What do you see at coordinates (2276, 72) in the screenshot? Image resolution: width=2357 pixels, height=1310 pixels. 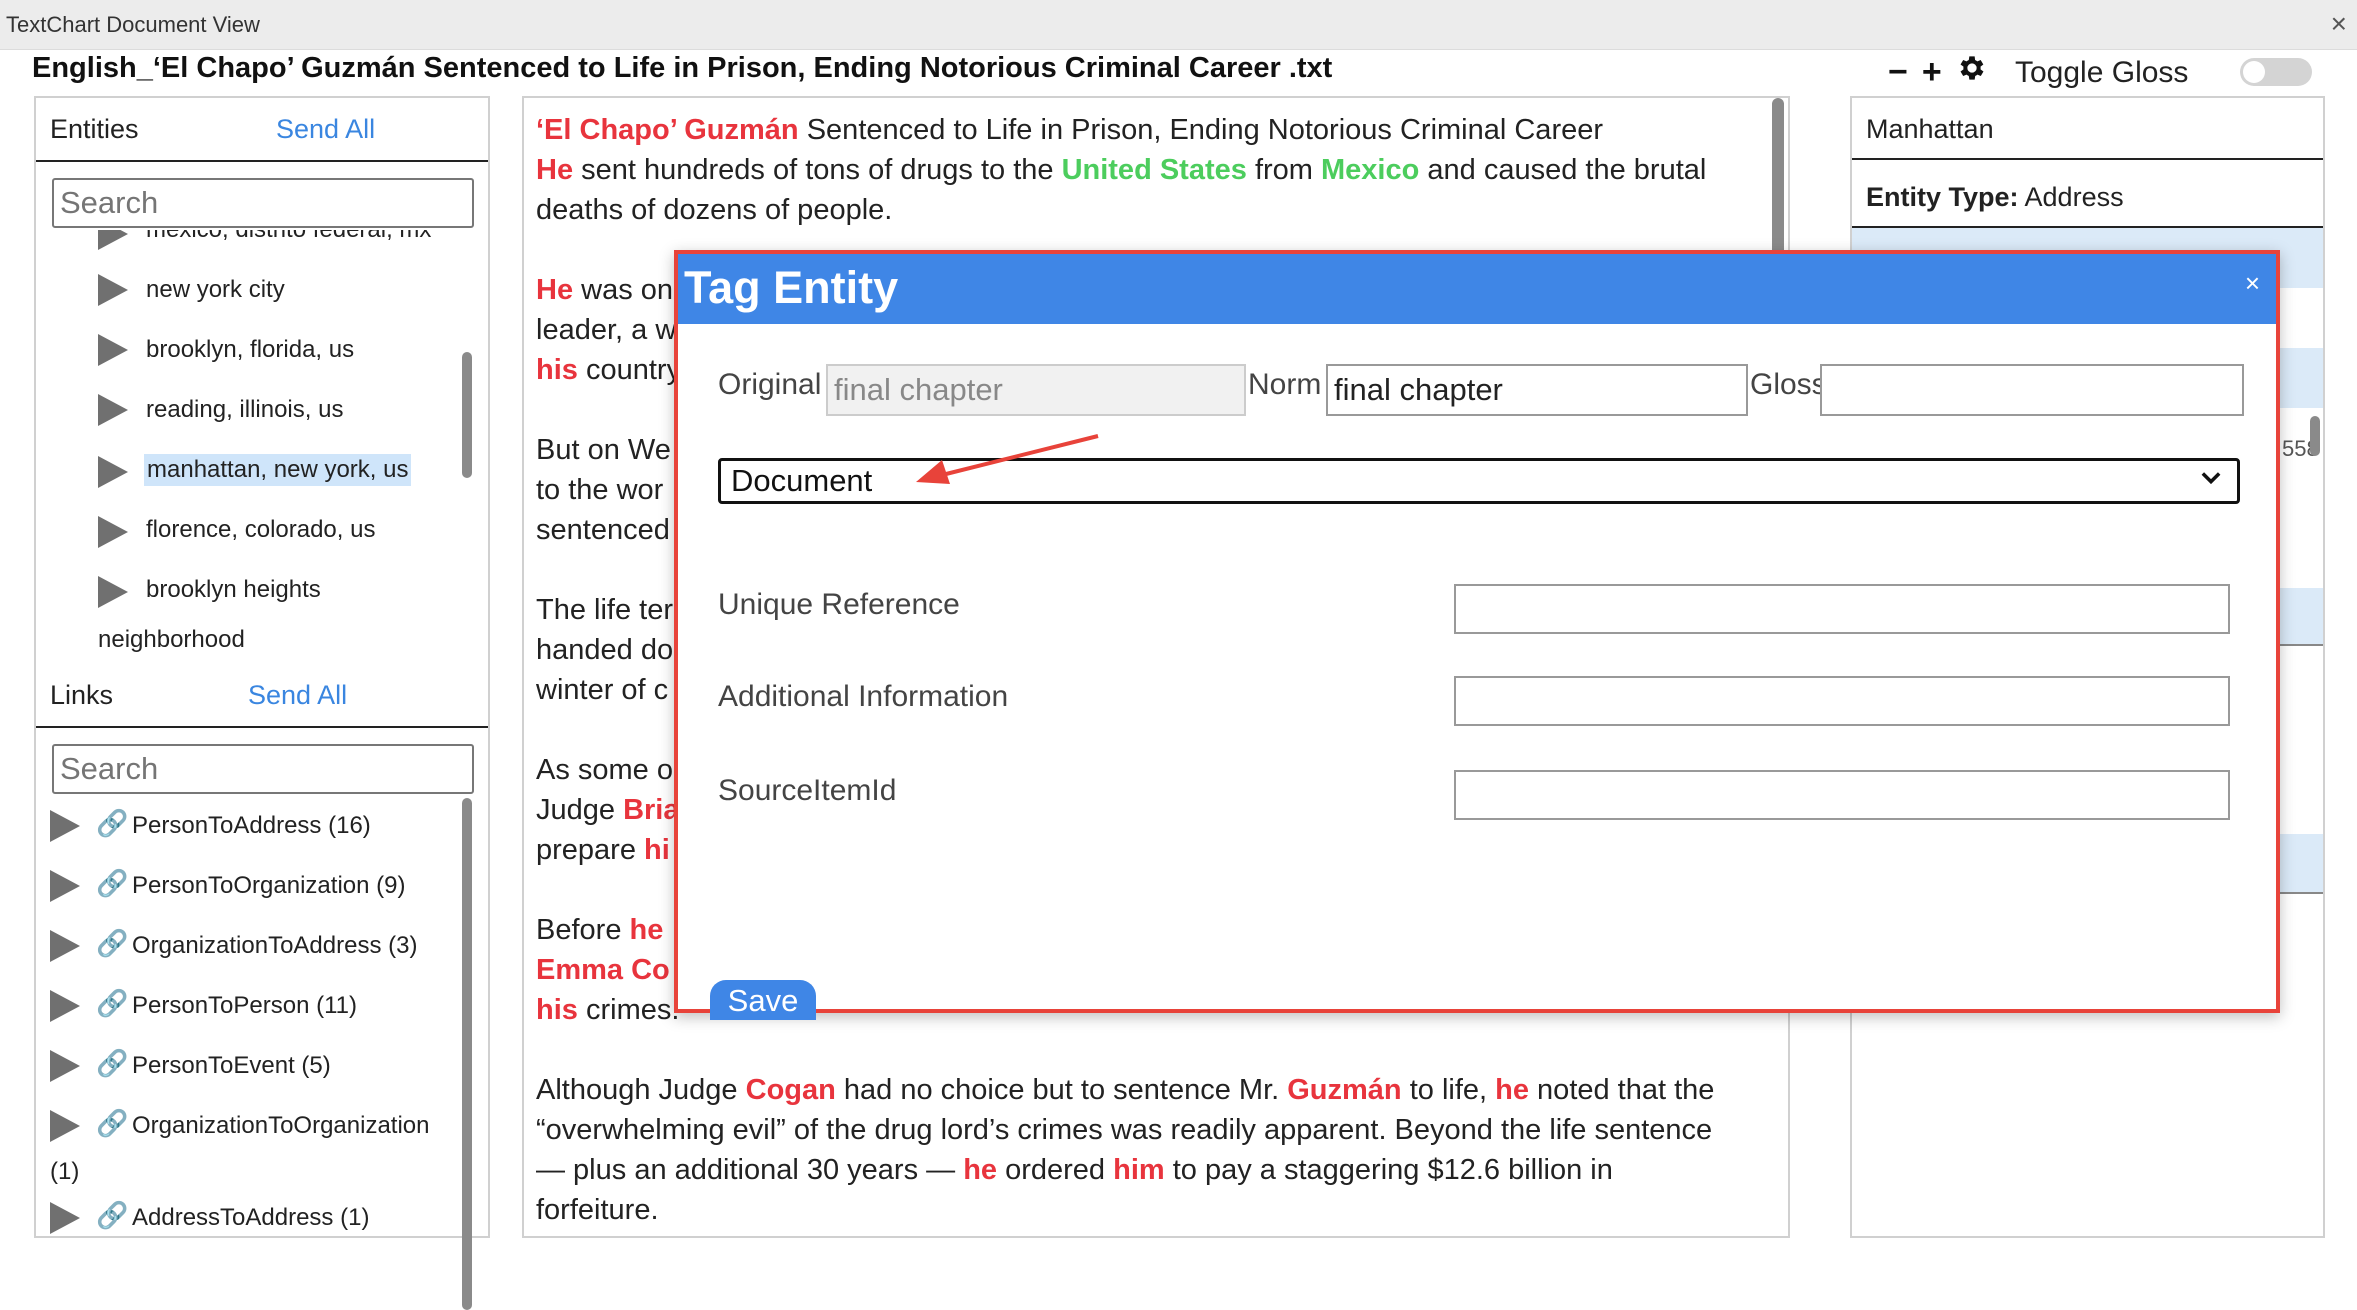 I see `toggle-gloss-switch` at bounding box center [2276, 72].